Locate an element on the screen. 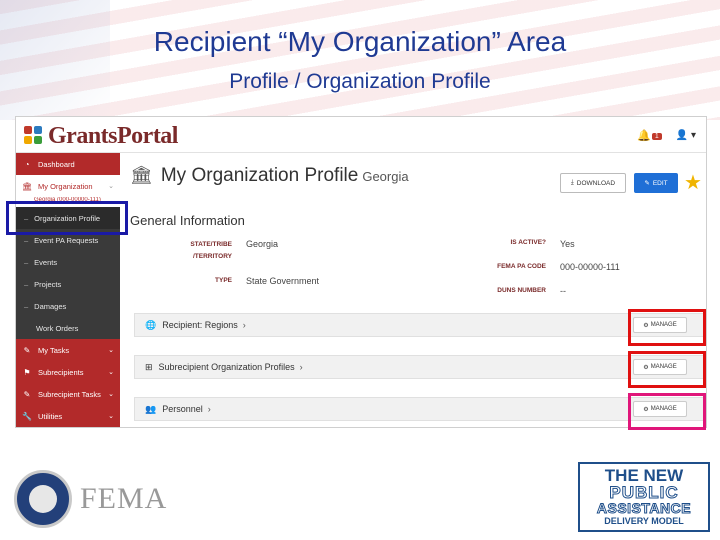  type-label: TYPE is located at coordinates (223, 280).